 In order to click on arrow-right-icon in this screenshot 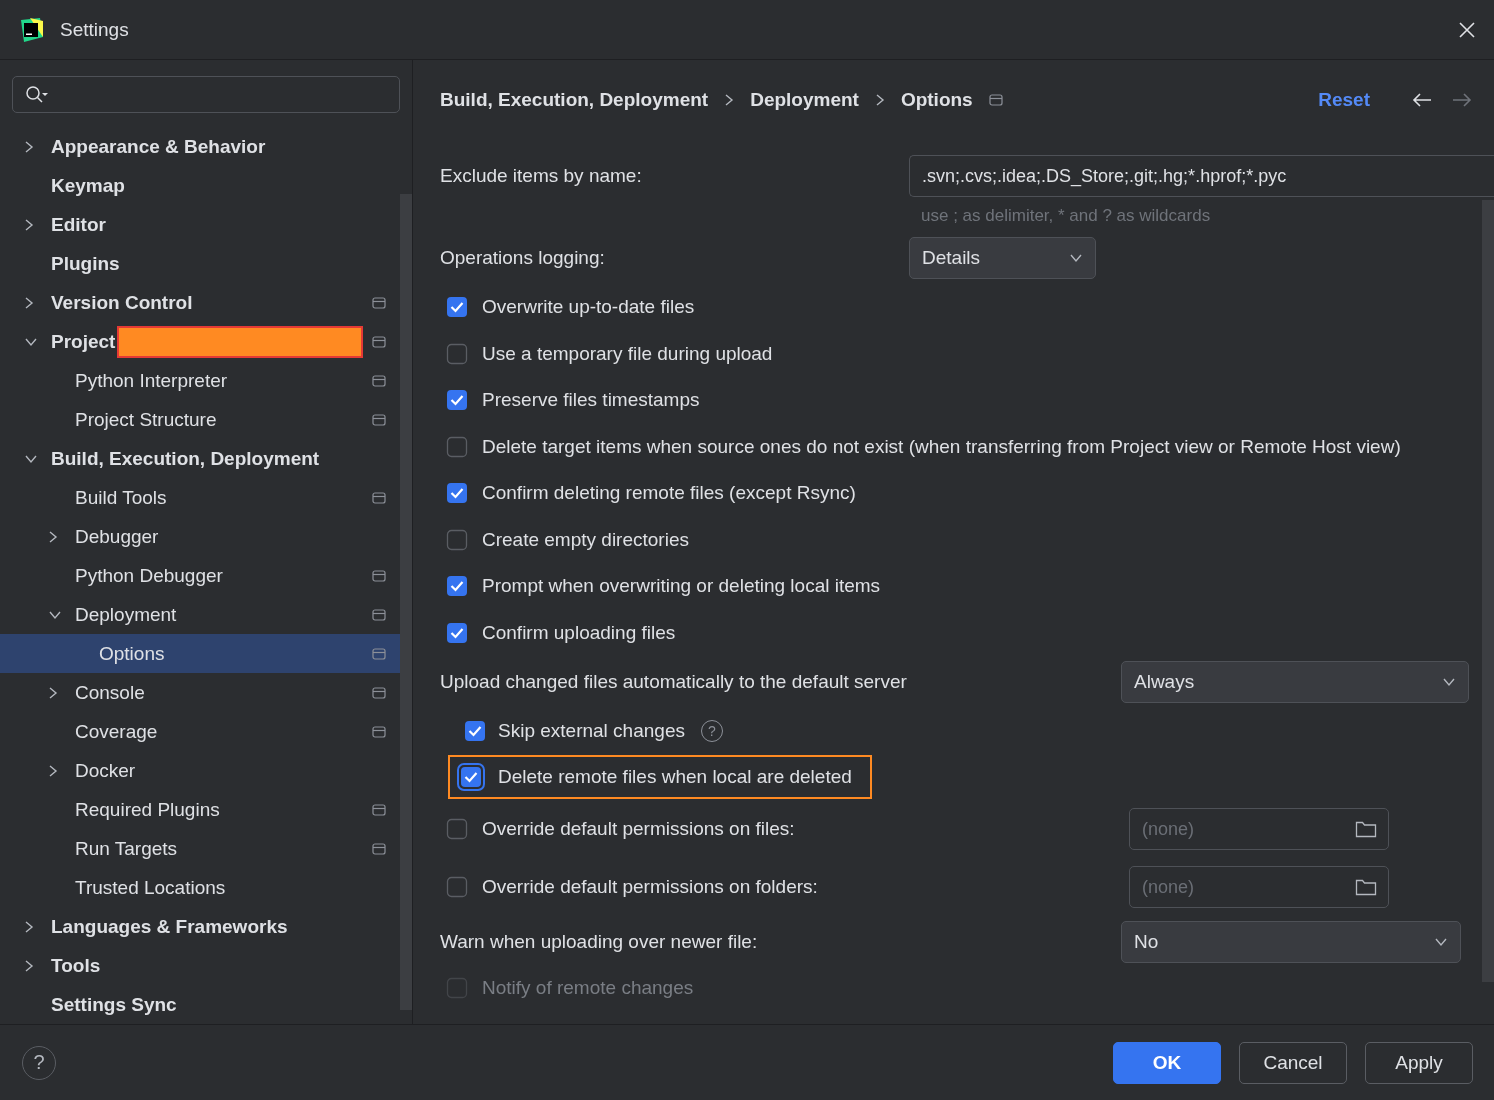, I will do `click(1462, 100)`.